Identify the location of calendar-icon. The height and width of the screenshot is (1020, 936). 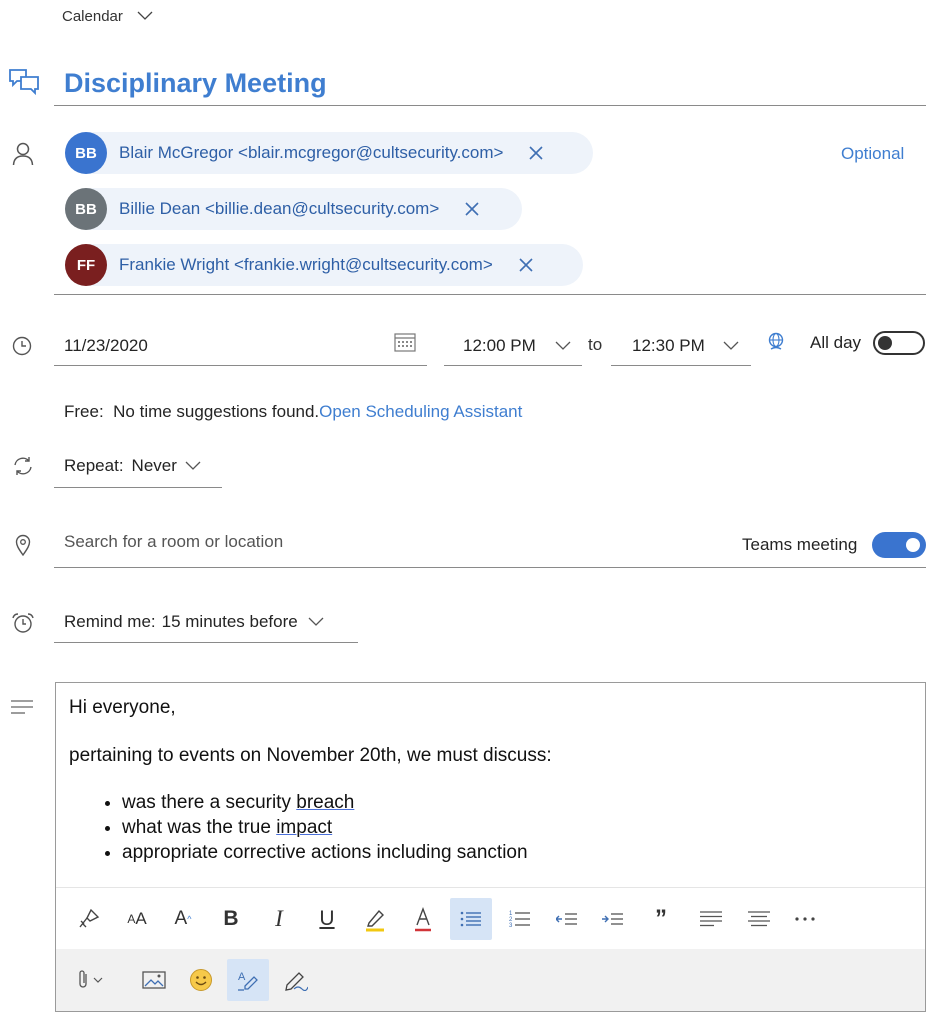
(405, 342).